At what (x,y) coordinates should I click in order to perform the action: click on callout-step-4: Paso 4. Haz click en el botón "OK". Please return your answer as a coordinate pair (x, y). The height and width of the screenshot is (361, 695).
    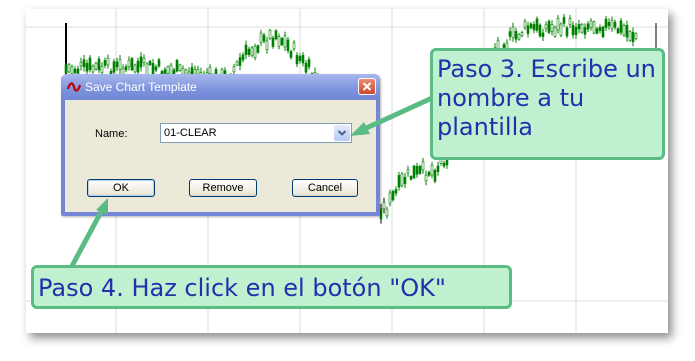
    Looking at the image, I should click on (271, 287).